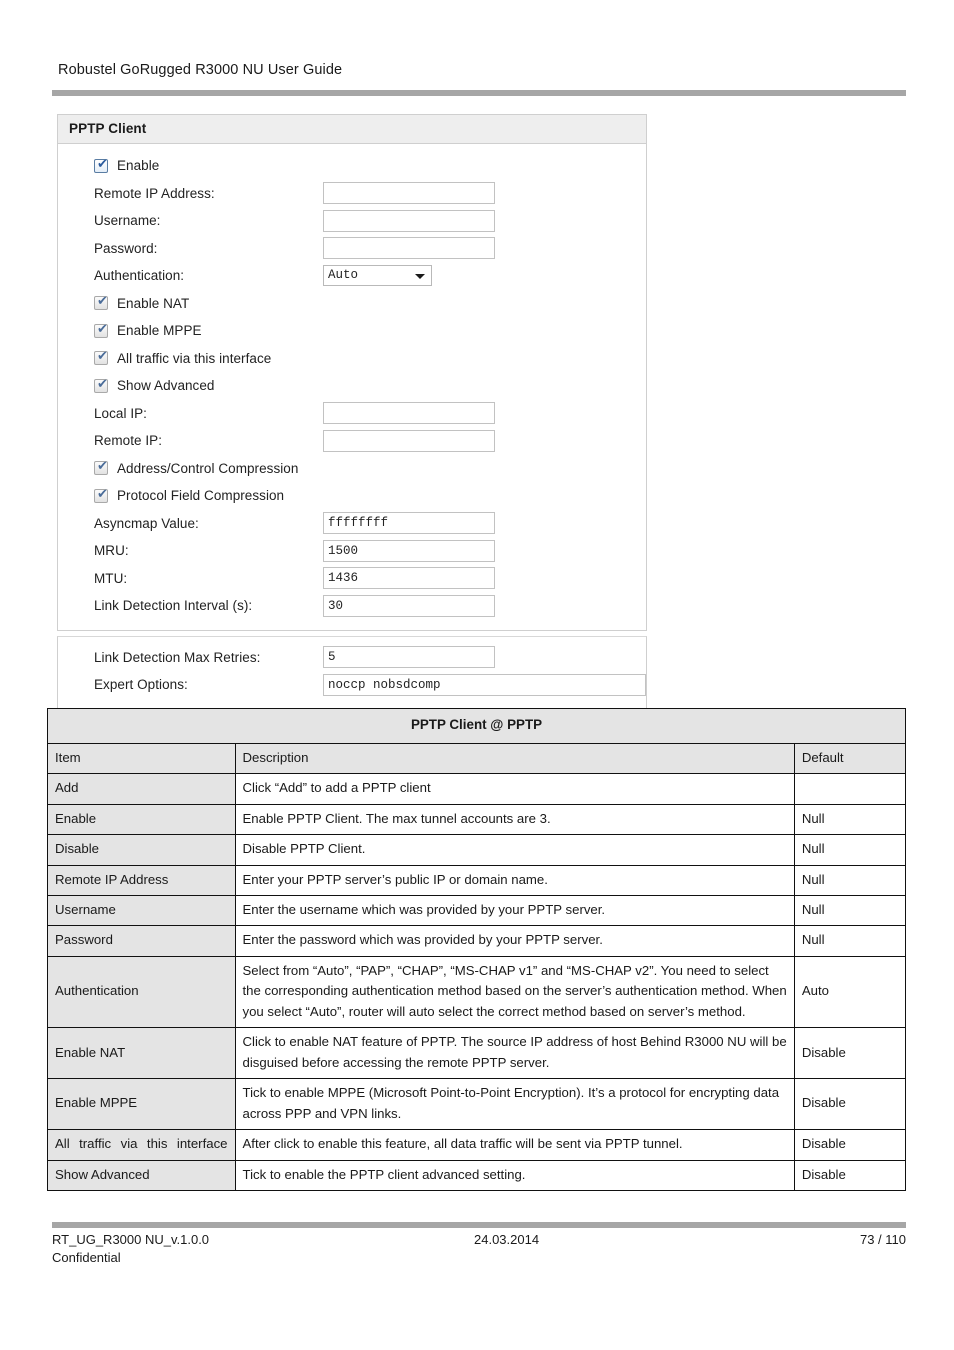 This screenshot has width=954, height=1350. Describe the element at coordinates (101, 468) in the screenshot. I see `address-control-compression-checkbox: ✔` at that location.